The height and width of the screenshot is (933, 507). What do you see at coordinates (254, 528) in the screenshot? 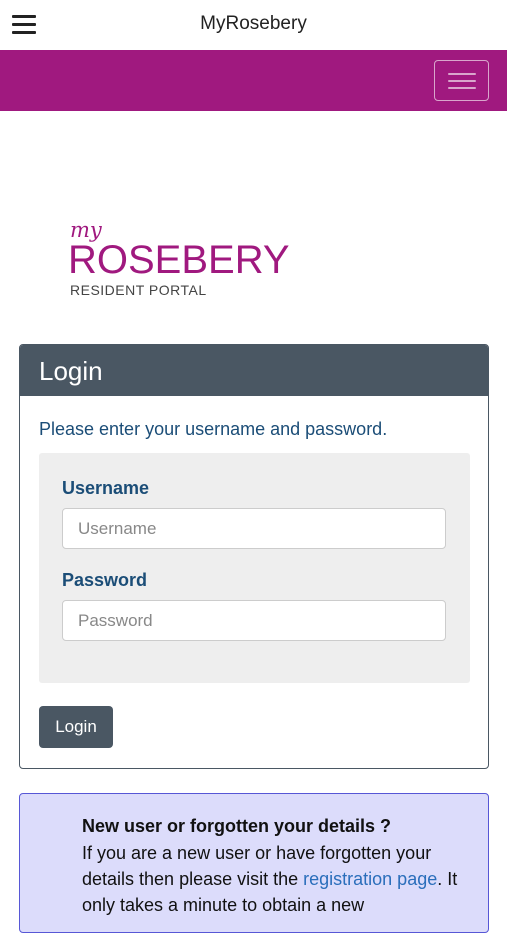
I see `username-input` at bounding box center [254, 528].